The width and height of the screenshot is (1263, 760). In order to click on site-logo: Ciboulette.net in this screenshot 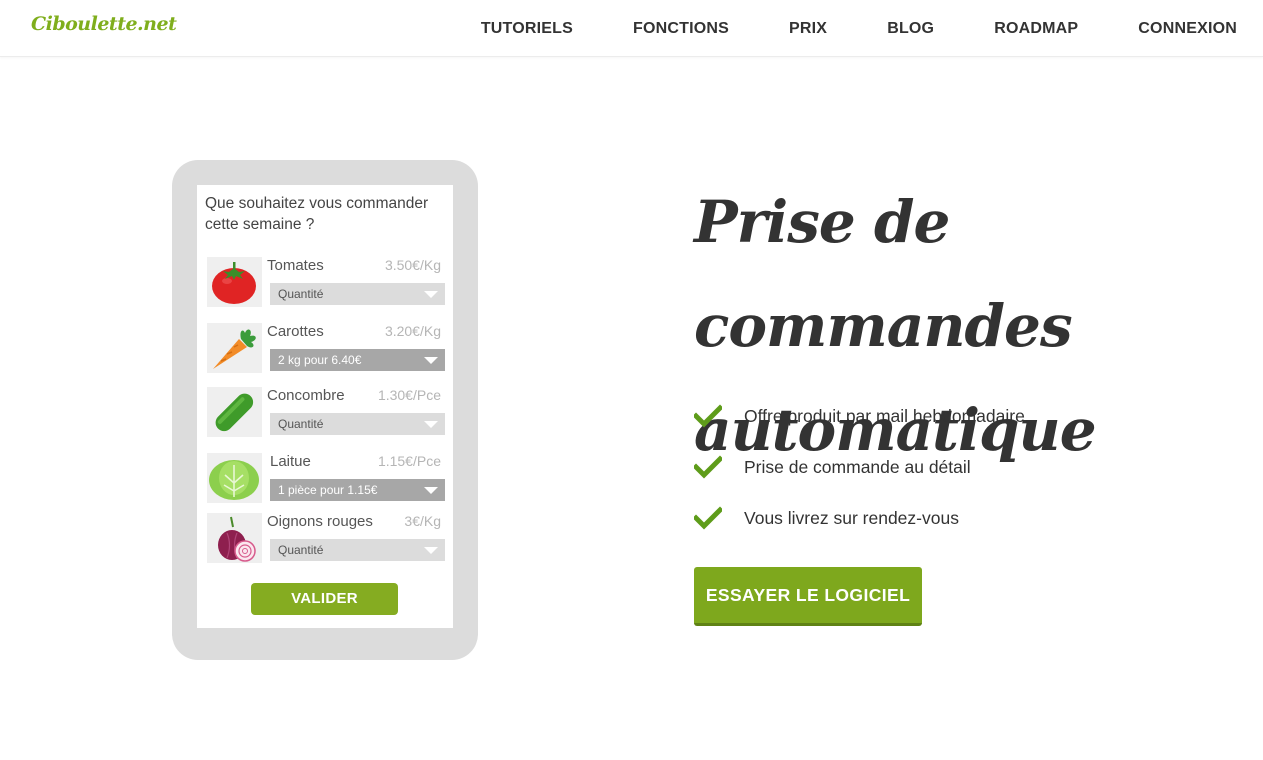, I will do `click(104, 24)`.